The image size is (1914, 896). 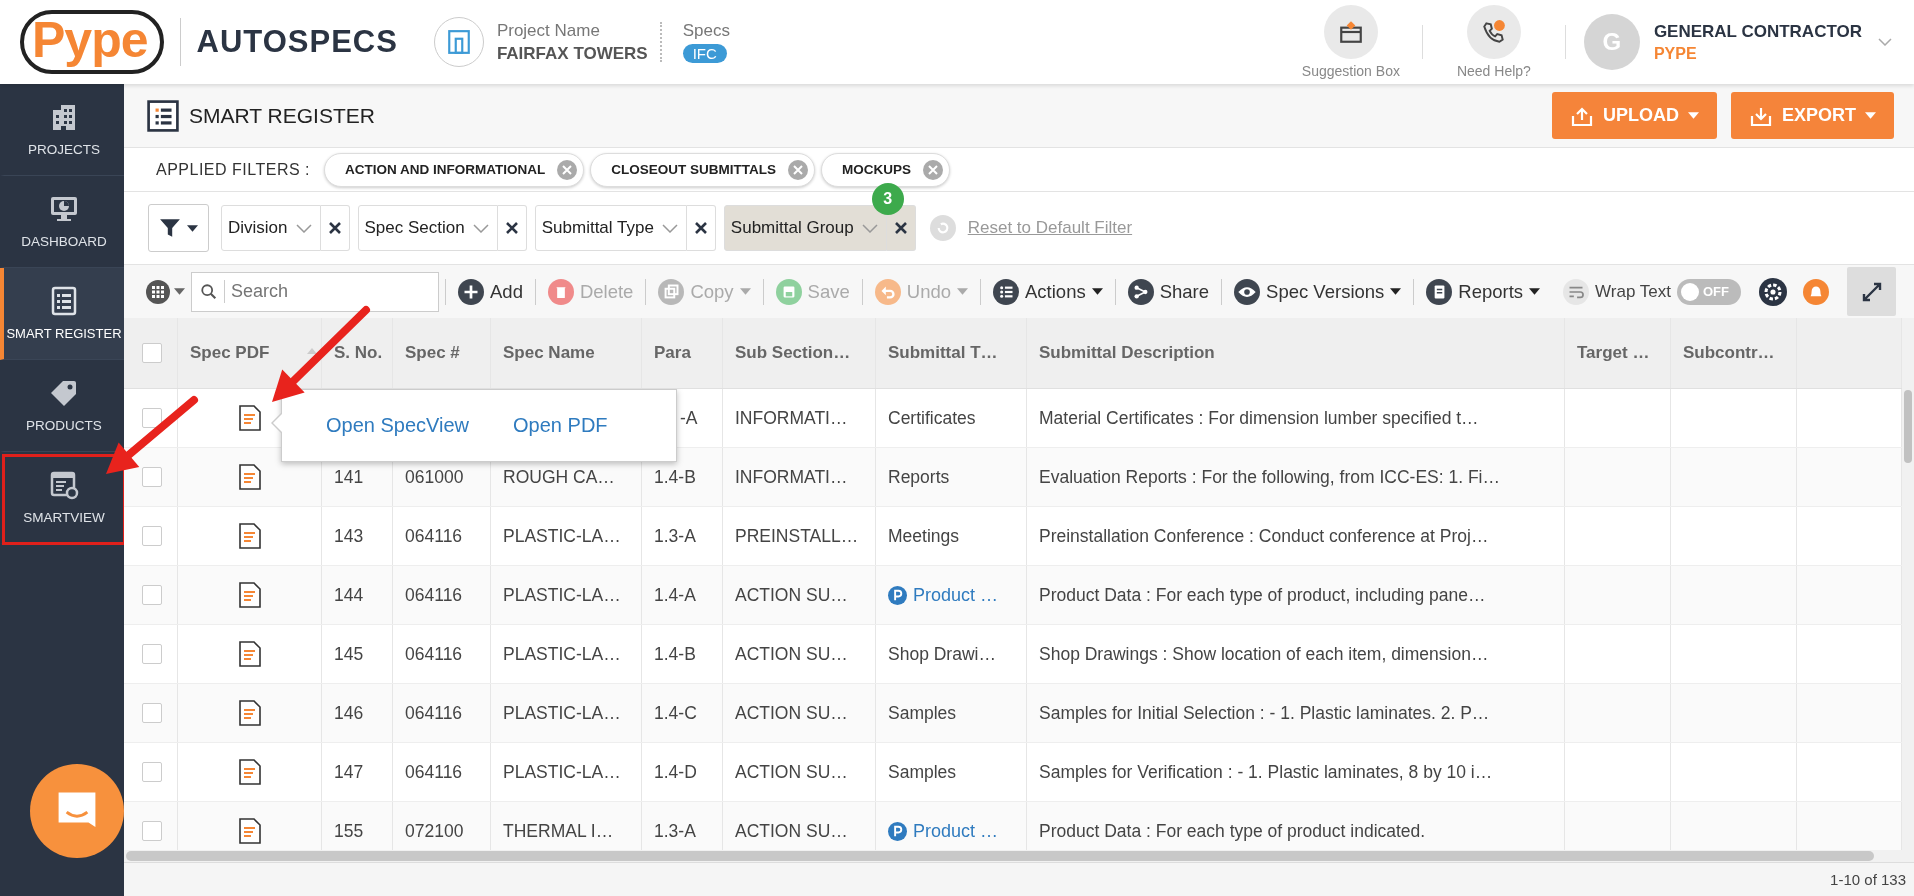 What do you see at coordinates (454, 169) in the screenshot?
I see `filter-chip: ACTION AND INFORMATIONAL` at bounding box center [454, 169].